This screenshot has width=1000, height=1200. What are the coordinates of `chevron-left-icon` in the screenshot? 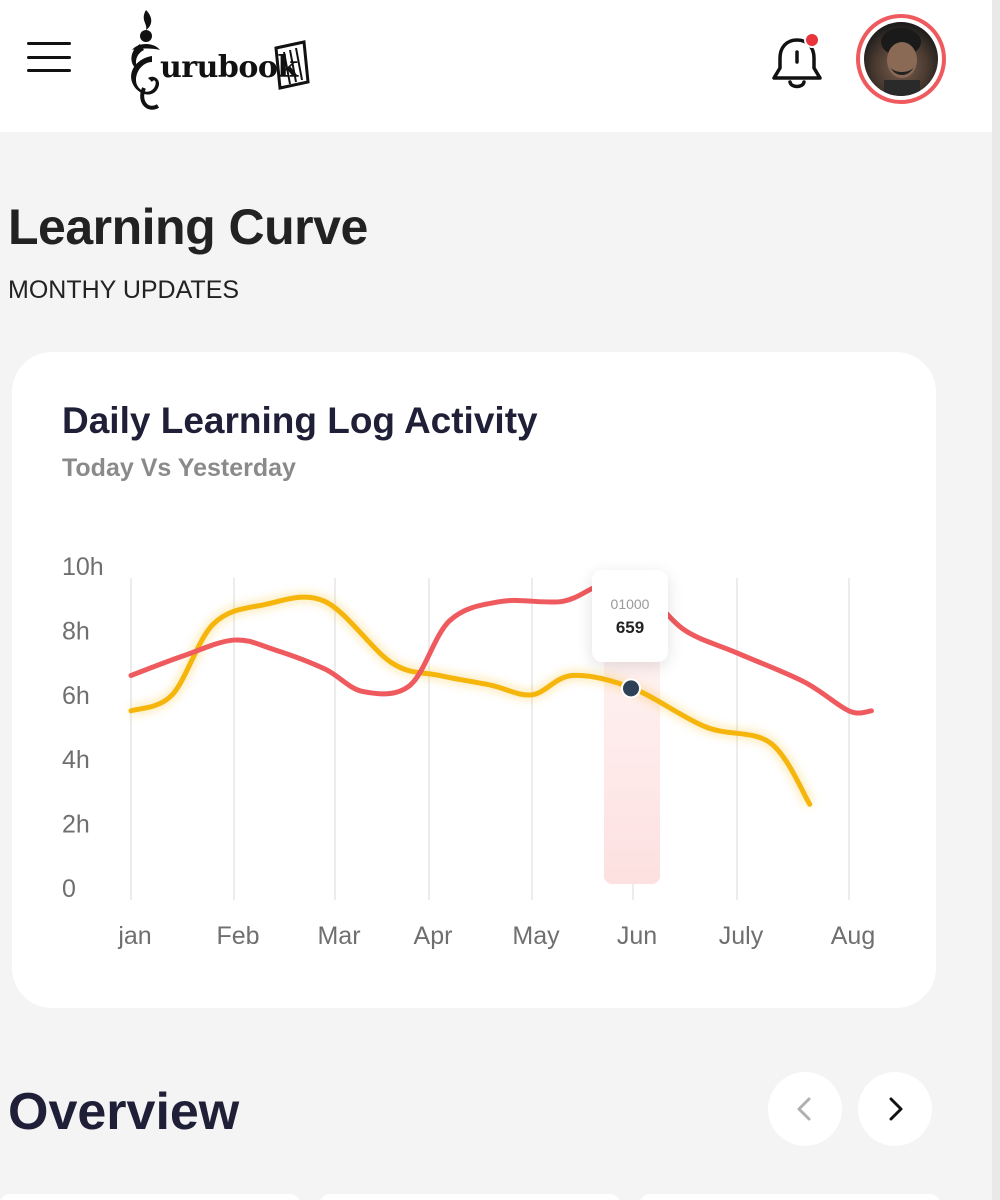 It's located at (804, 1109).